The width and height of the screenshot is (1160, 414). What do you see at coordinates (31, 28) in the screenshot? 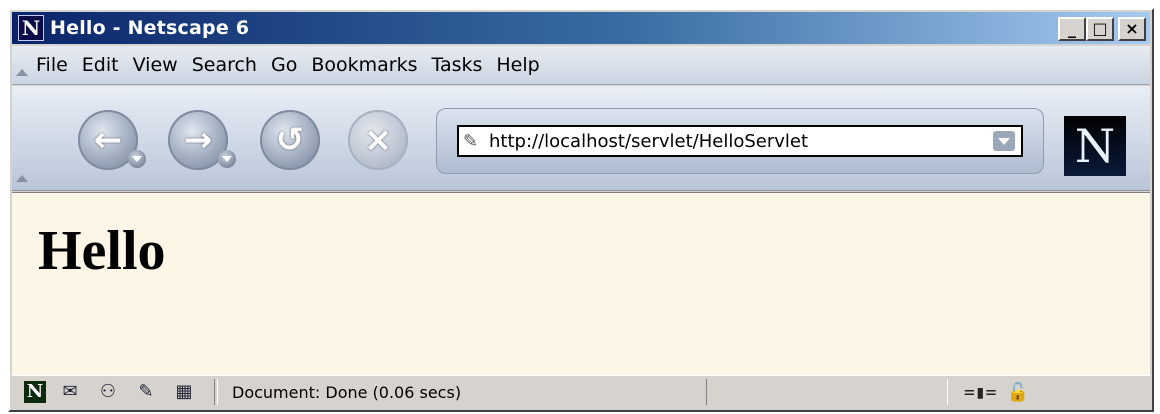
I see `netscape-app-icon: N` at bounding box center [31, 28].